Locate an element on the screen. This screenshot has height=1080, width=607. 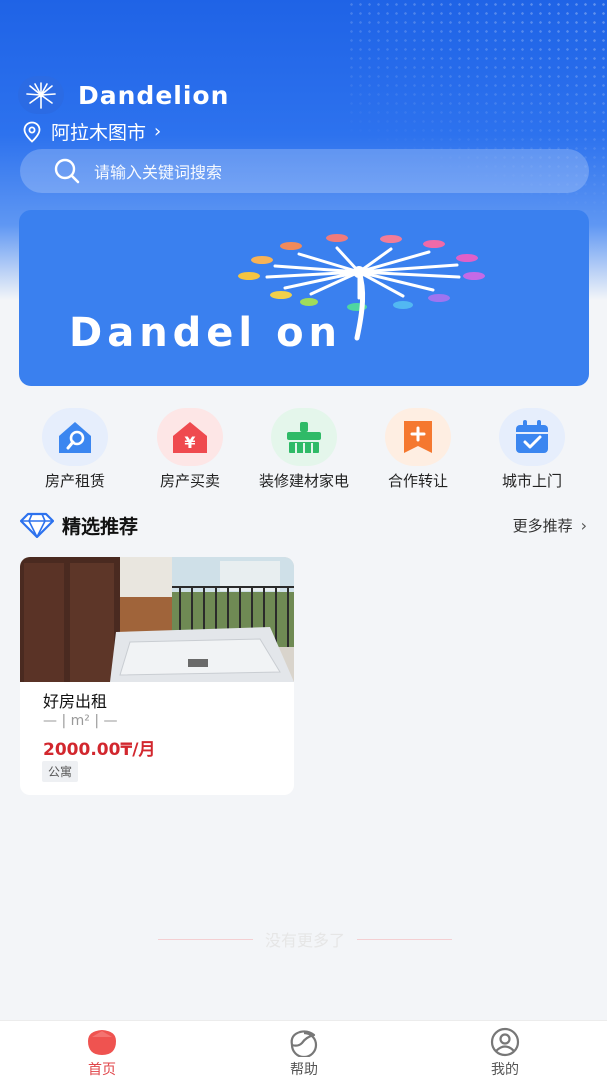
city-selector: 阿拉木图市 › is located at coordinates (91, 131).